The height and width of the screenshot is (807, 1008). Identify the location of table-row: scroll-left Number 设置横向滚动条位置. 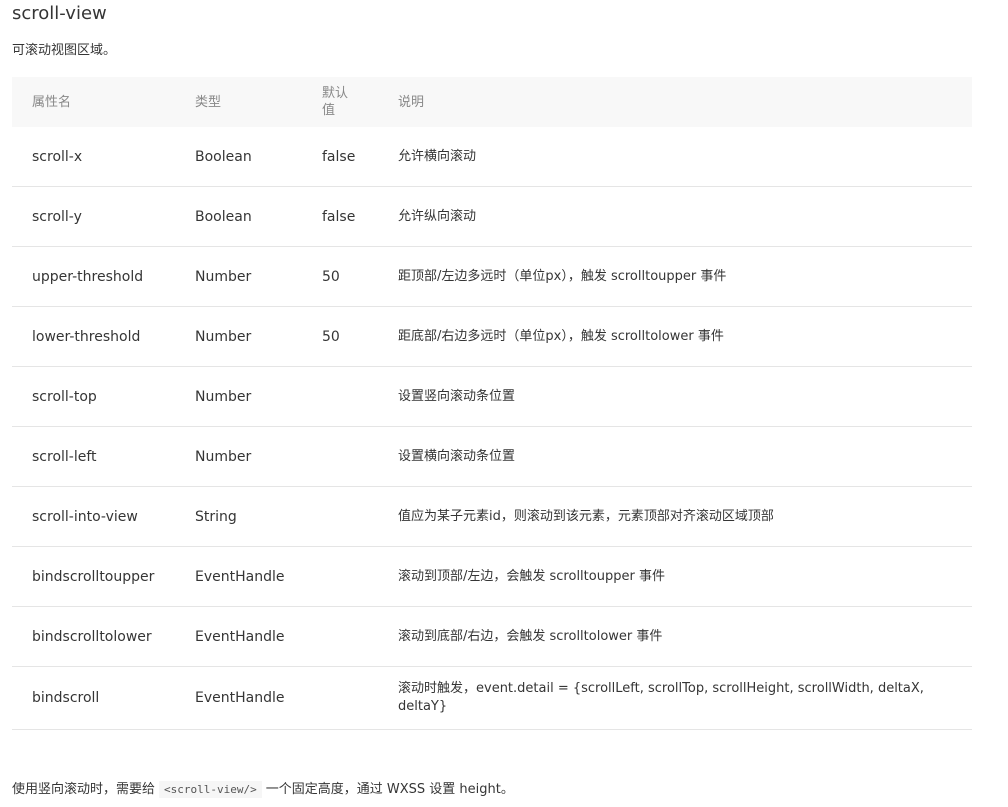
(492, 456).